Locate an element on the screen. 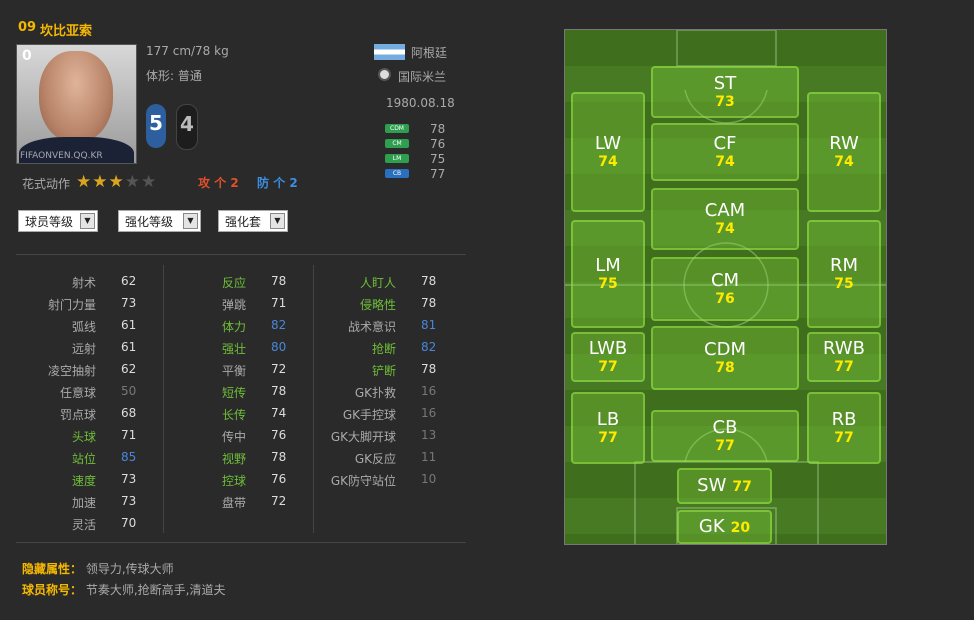 The image size is (974, 620). pitch-position-cf: CF 74 is located at coordinates (725, 152).